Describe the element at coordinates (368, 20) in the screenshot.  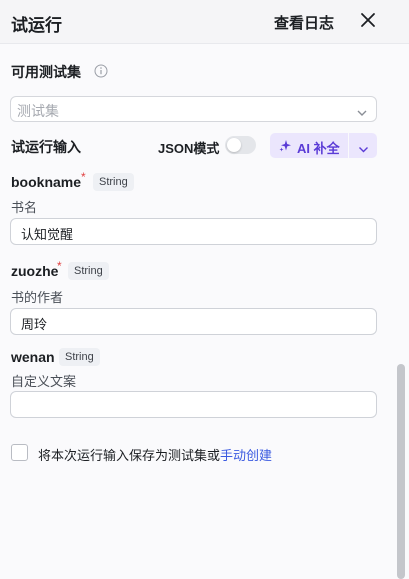
I see `close-icon` at that location.